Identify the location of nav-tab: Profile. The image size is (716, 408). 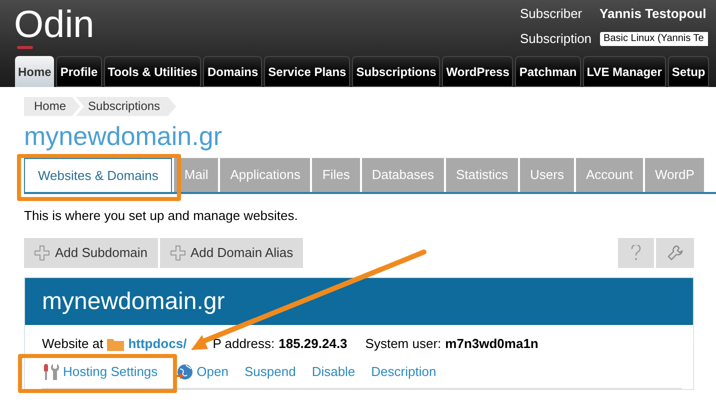
(79, 71).